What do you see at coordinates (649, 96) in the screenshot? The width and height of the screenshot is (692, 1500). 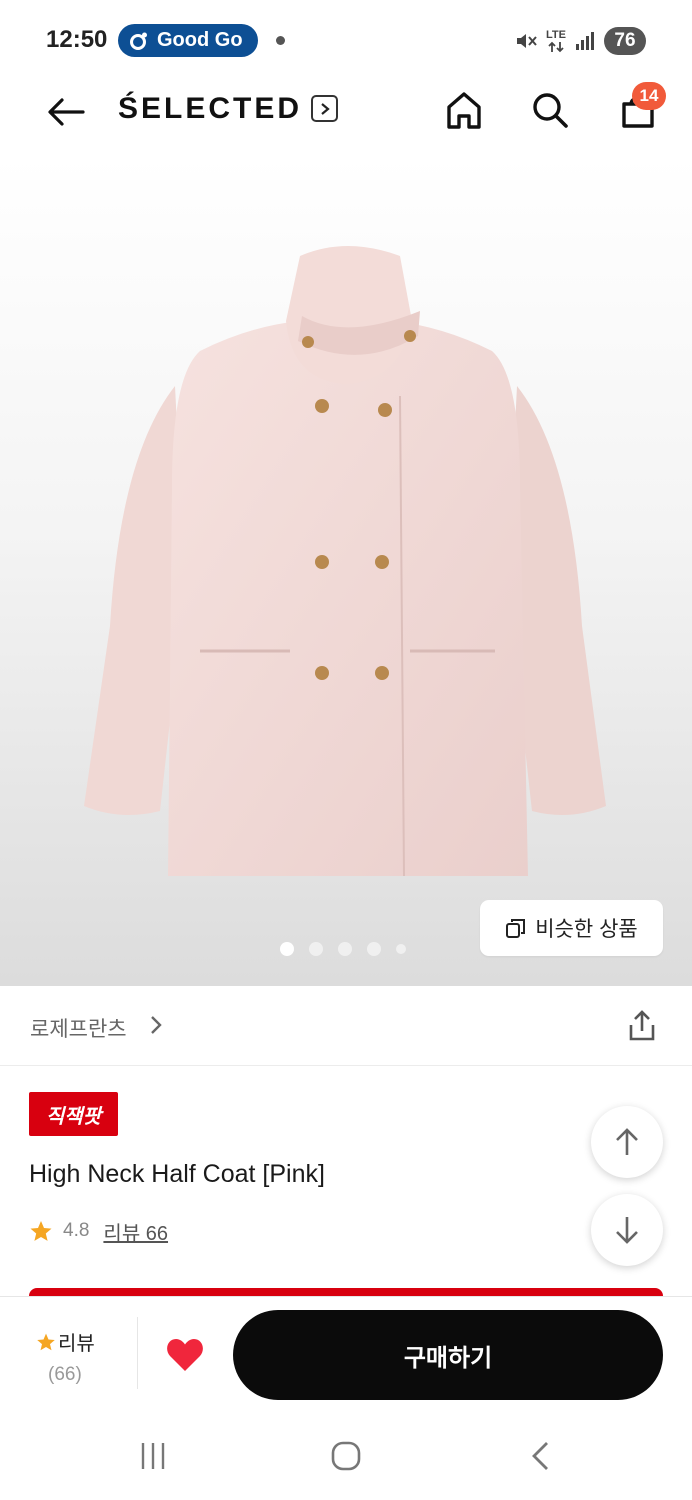 I see `cart-count-badge: 14` at bounding box center [649, 96].